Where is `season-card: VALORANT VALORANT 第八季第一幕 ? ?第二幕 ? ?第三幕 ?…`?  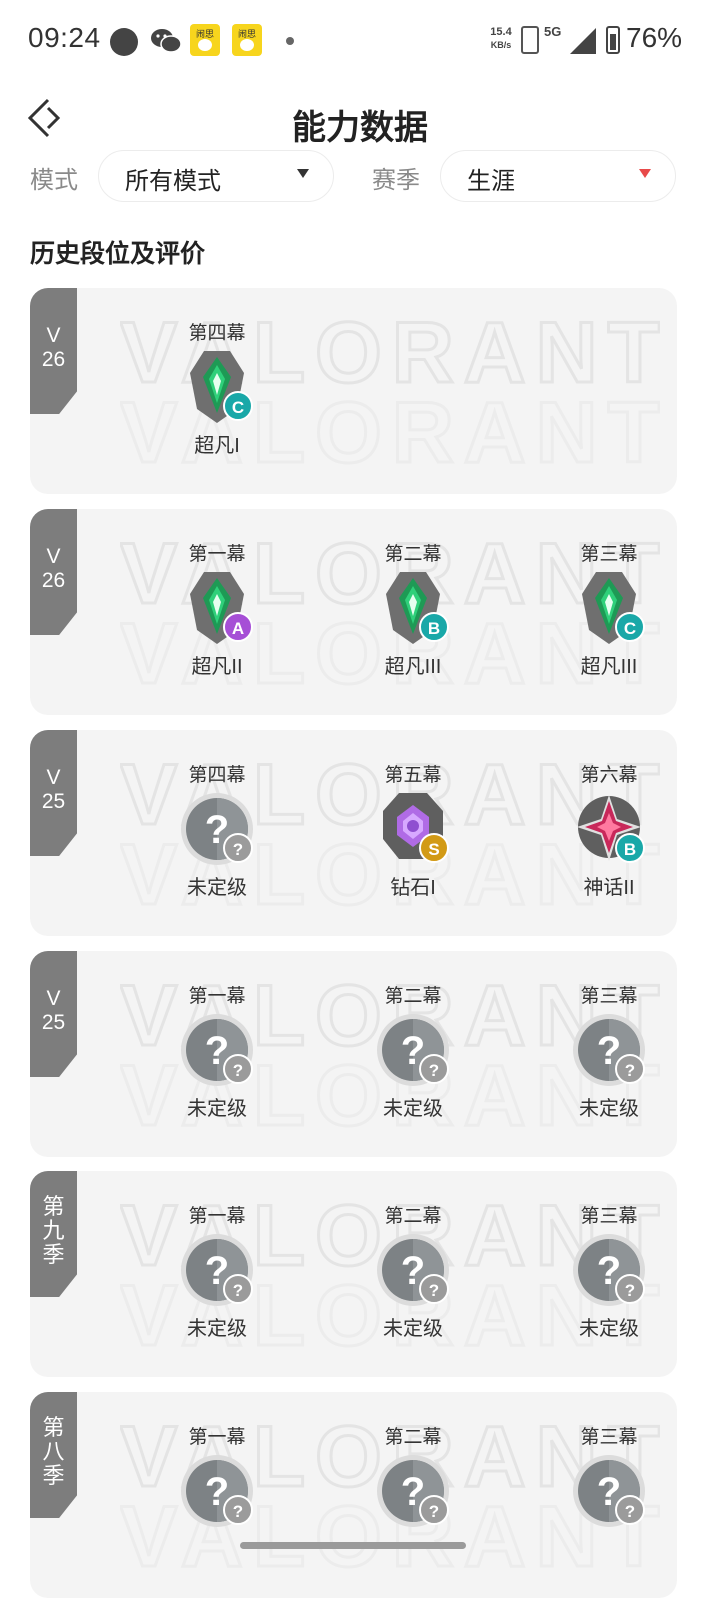
season-card: VALORANT VALORANT 第八季第一幕 ? ?第二幕 ? ?第三幕 ?… is located at coordinates (353, 1495).